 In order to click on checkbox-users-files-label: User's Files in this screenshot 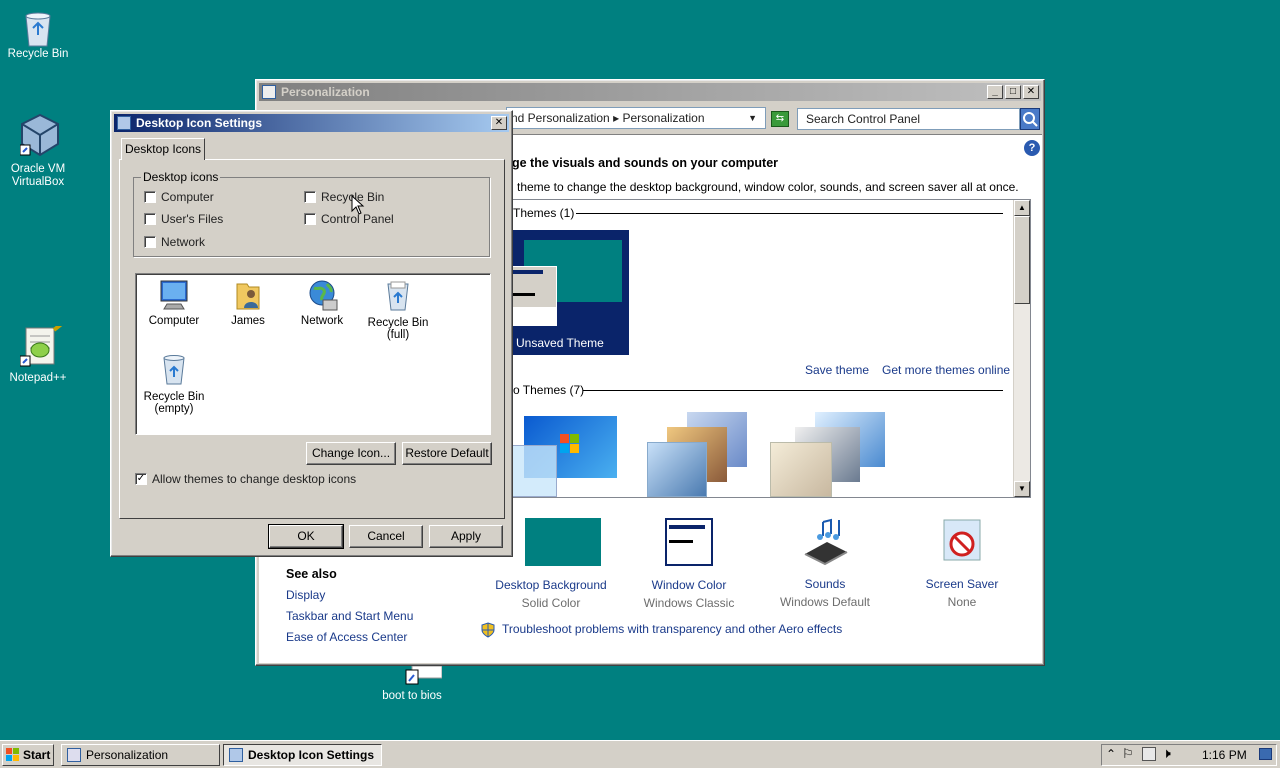, I will do `click(192, 219)`.